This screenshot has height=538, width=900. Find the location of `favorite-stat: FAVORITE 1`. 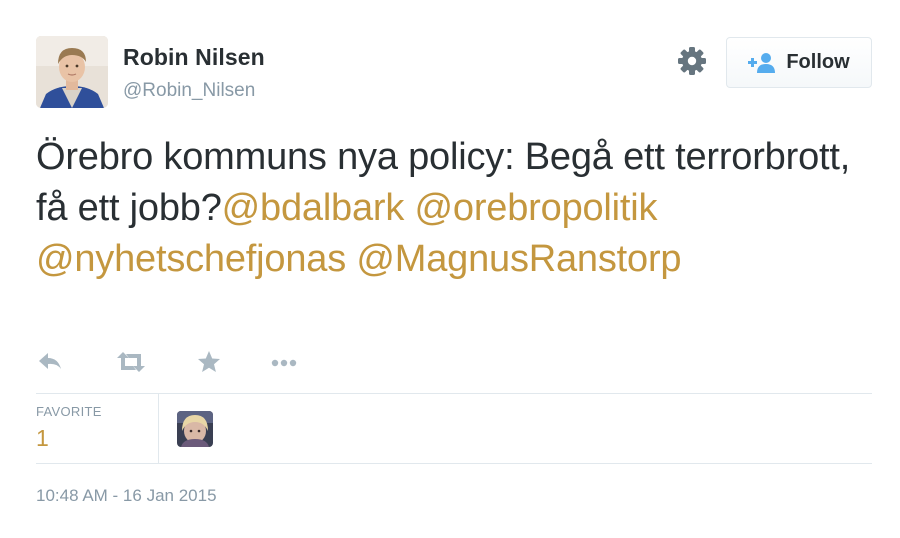

favorite-stat: FAVORITE 1 is located at coordinates (69, 428).